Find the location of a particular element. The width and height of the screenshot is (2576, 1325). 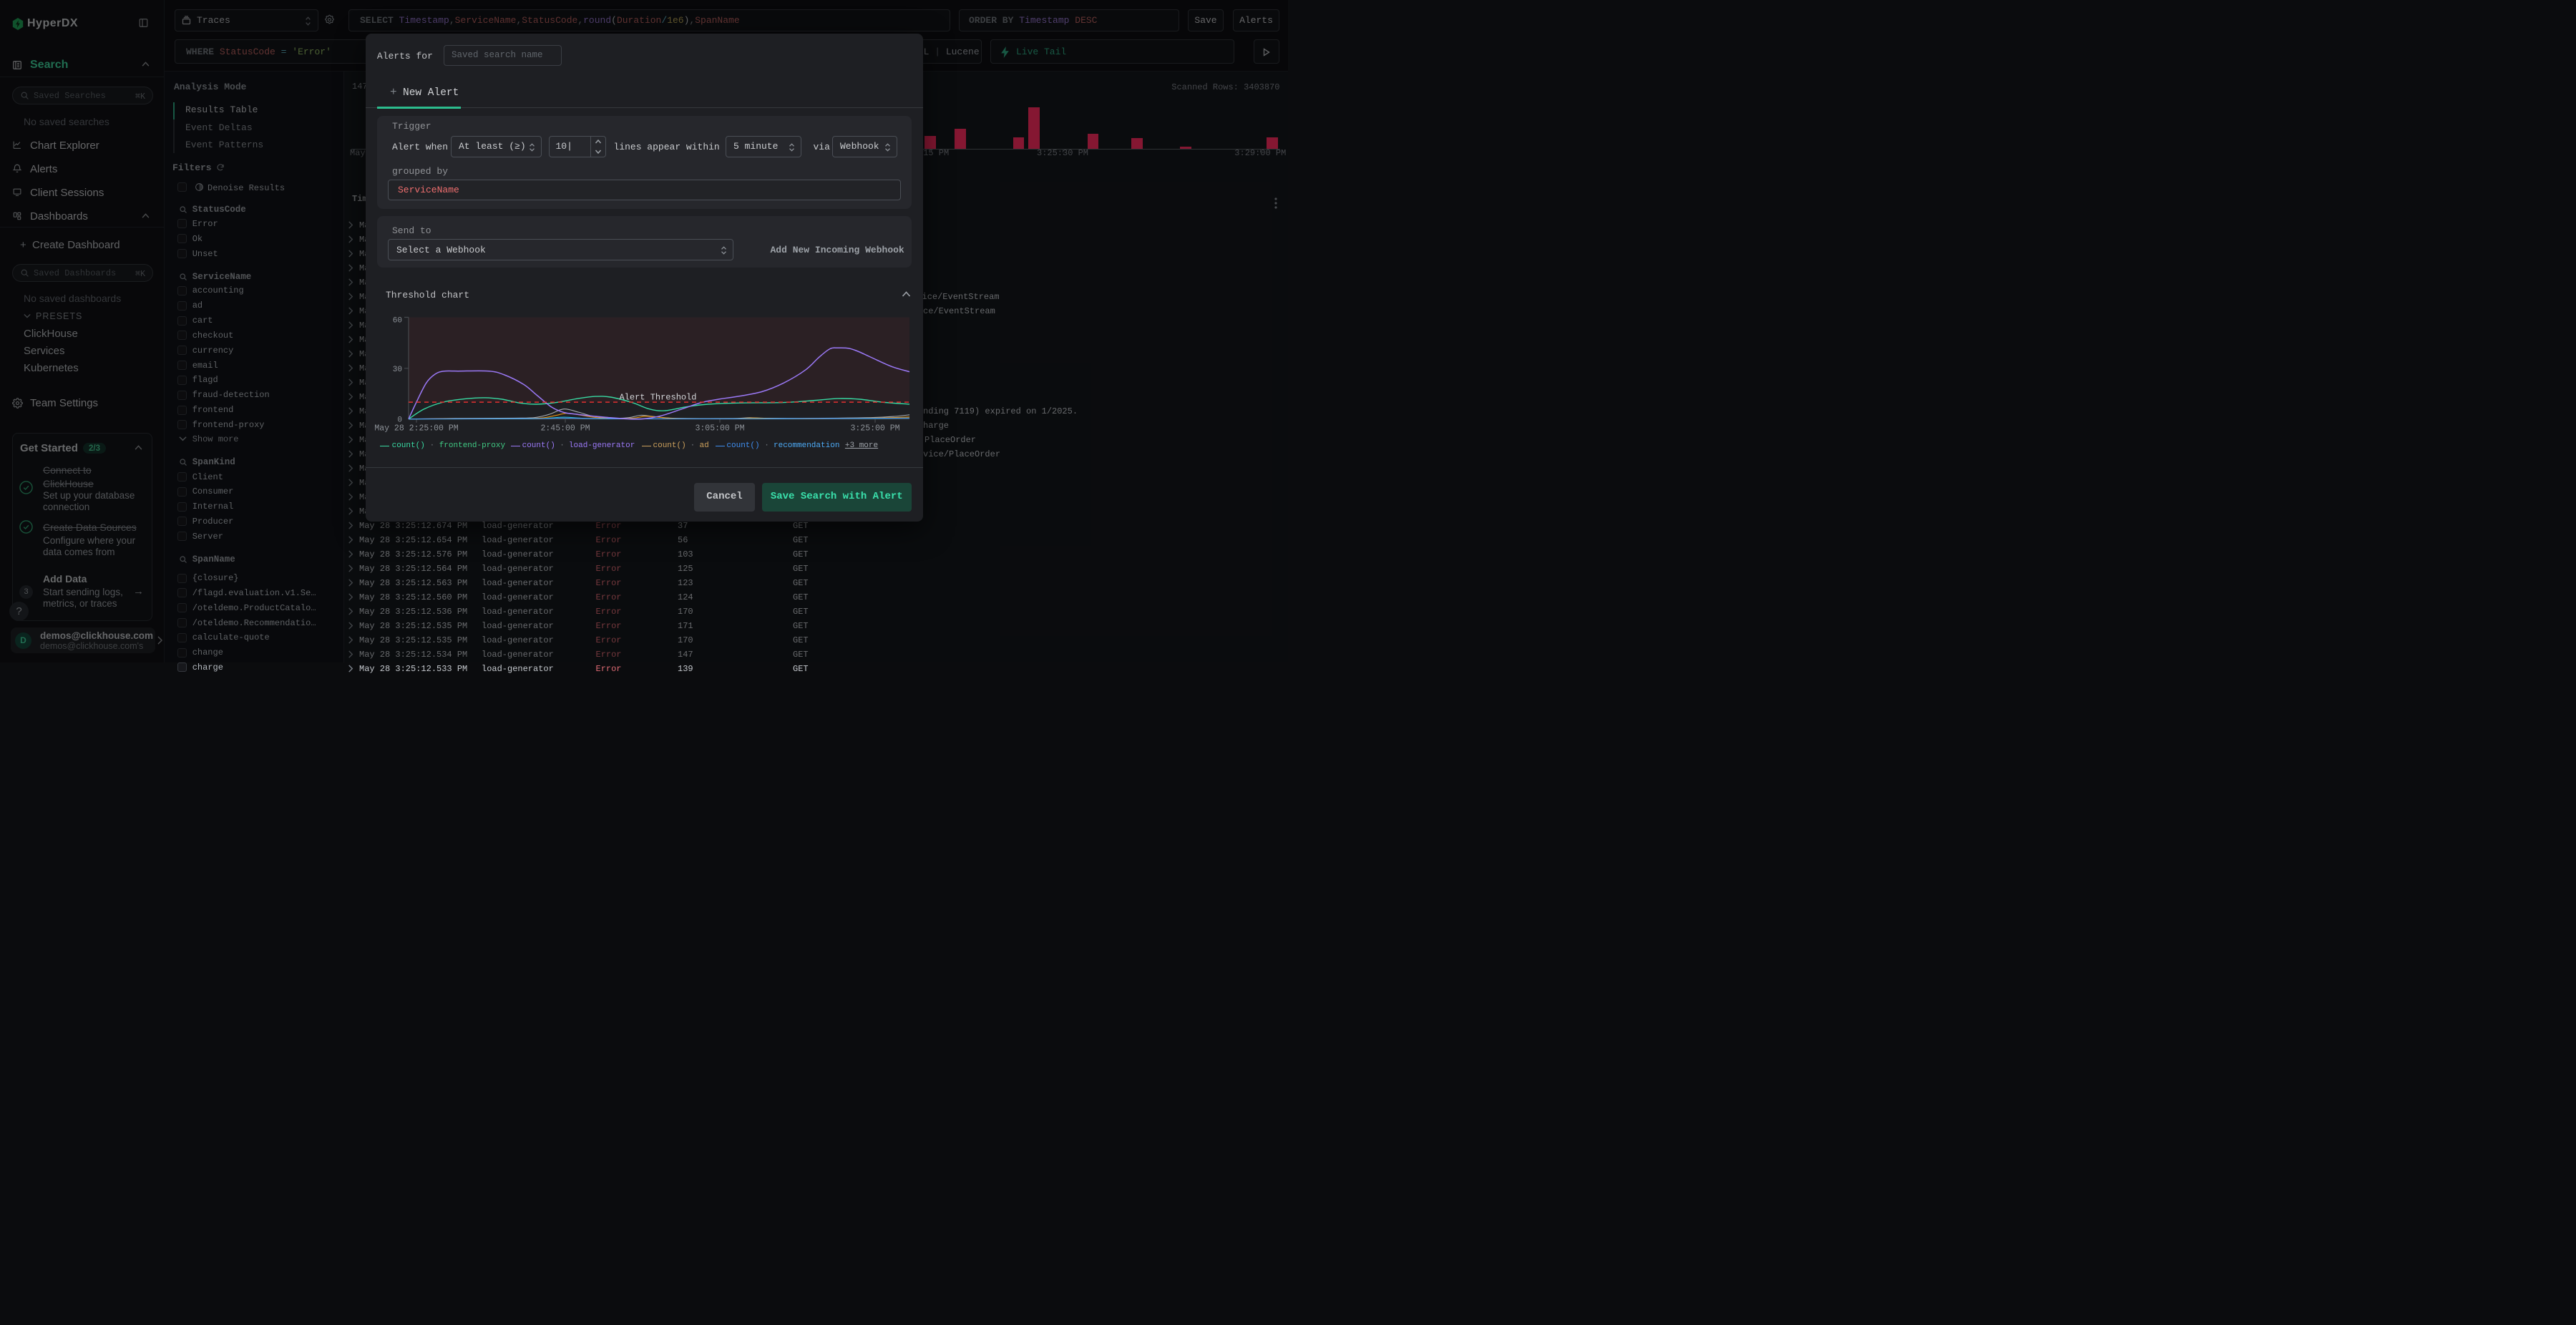

svg-text: 2:45:00 PM is located at coordinates (565, 429).